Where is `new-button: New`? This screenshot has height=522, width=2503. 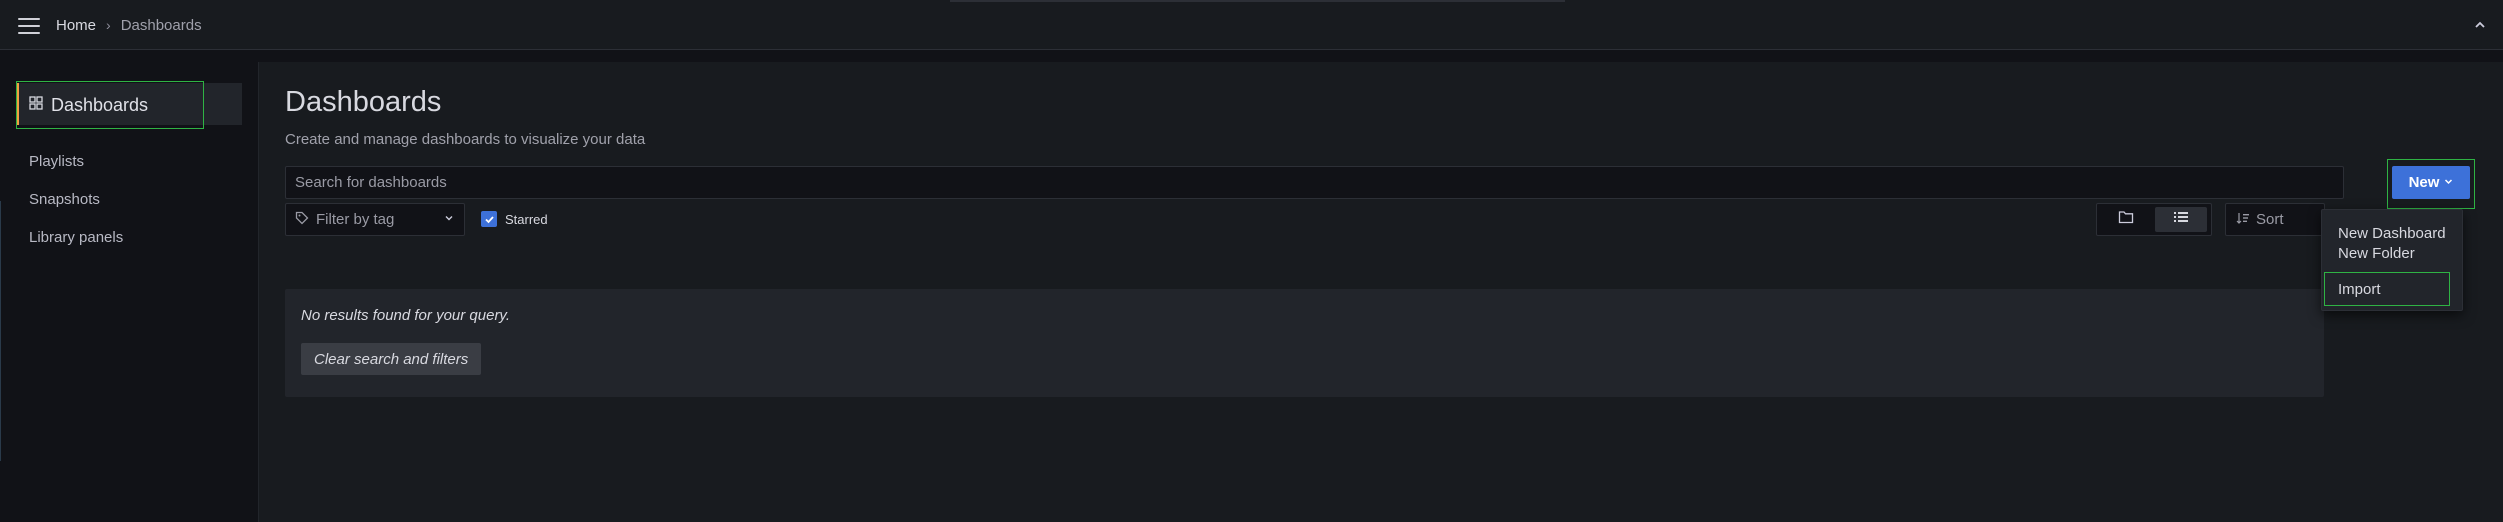
new-button: New is located at coordinates (2431, 182).